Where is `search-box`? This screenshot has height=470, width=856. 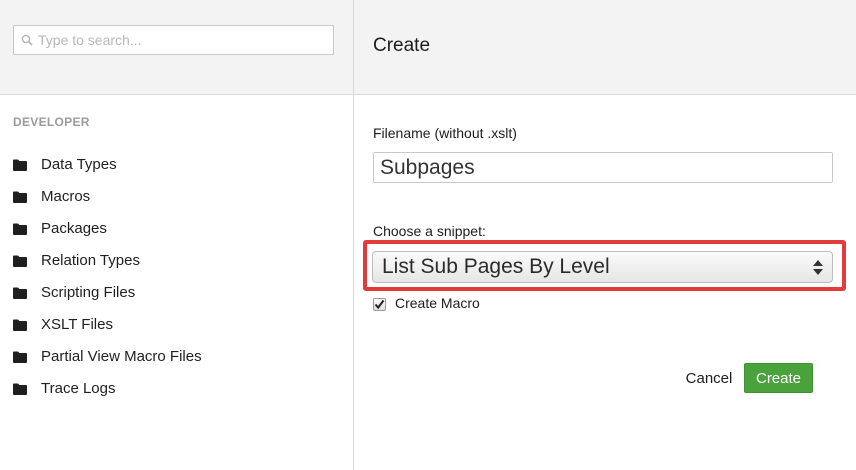
search-box is located at coordinates (173, 40).